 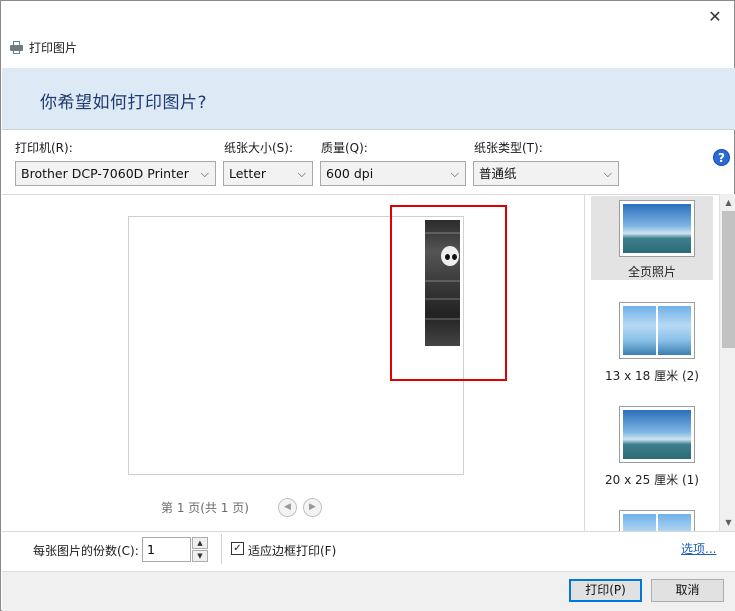 I want to click on help-icon: ?, so click(x=721, y=157).